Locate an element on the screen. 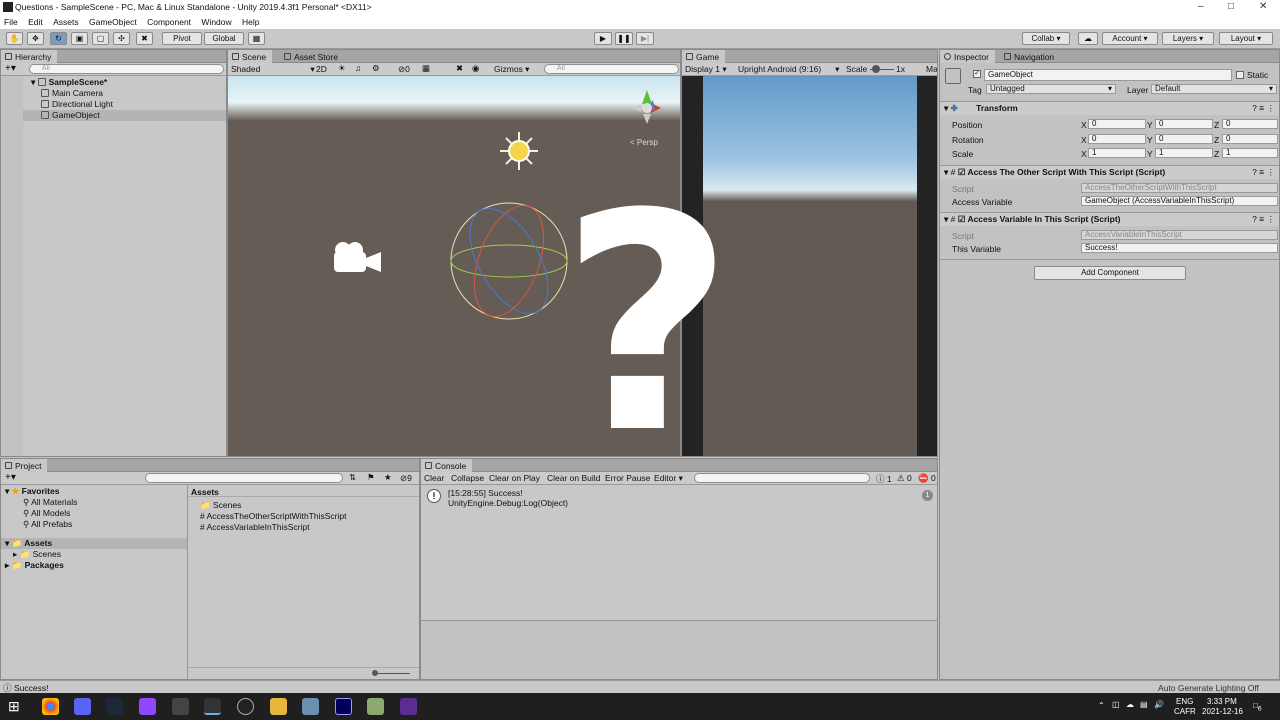 This screenshot has width=1280, height=720. hidden-packages-icon: ⊘9 is located at coordinates (406, 478).